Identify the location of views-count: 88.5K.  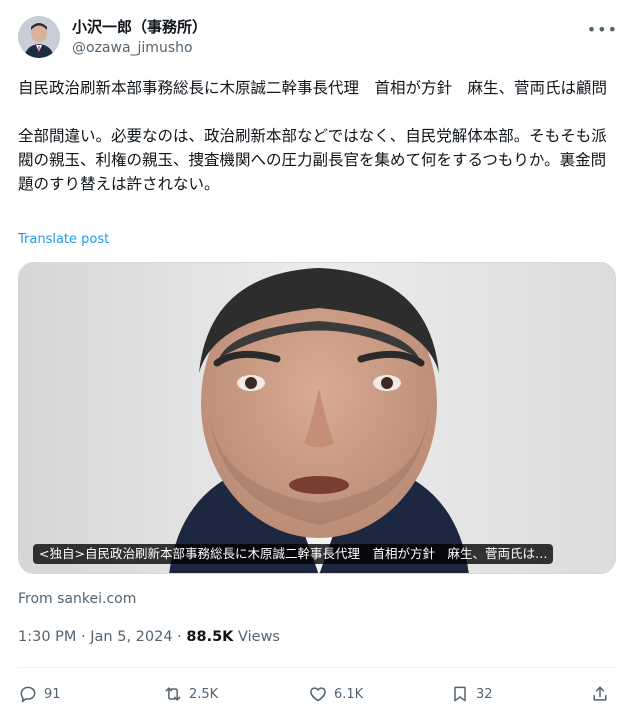
(210, 637).